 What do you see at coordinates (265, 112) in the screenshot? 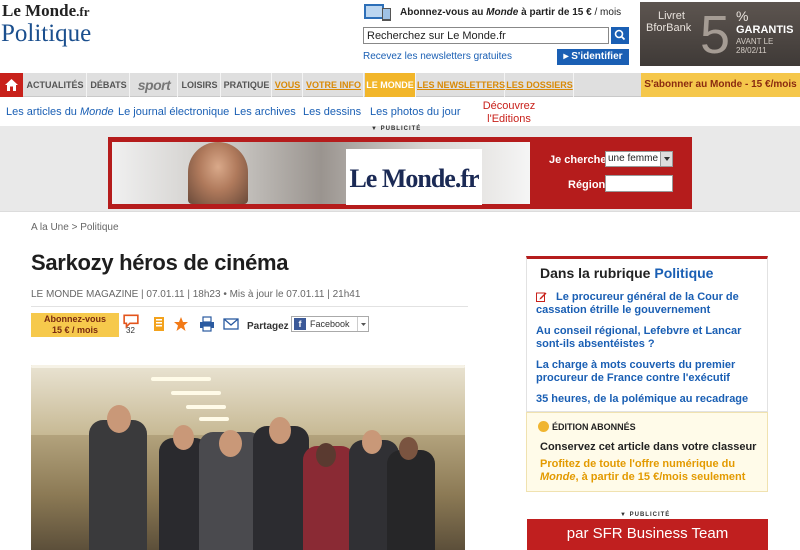
I see `subnav-archives: Les archives` at bounding box center [265, 112].